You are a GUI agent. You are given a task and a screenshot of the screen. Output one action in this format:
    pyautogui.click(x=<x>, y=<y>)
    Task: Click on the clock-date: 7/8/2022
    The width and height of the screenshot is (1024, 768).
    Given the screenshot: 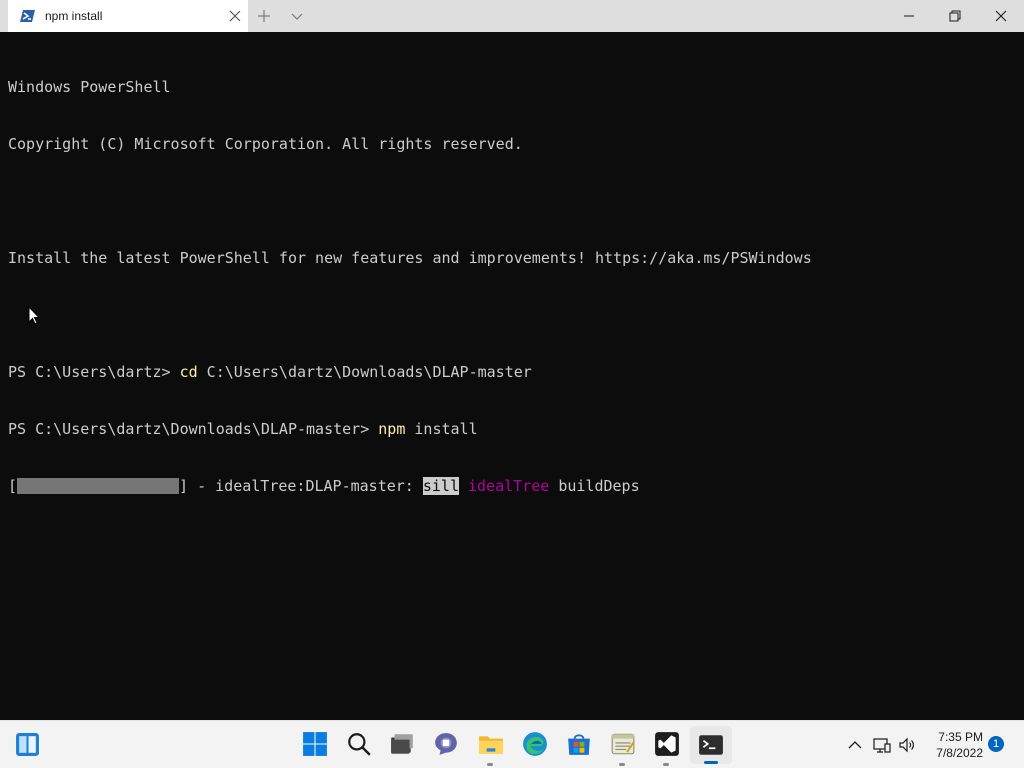 What is the action you would take?
    pyautogui.click(x=959, y=753)
    